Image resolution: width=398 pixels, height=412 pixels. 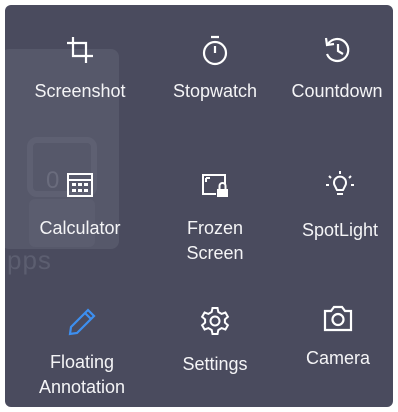 What do you see at coordinates (80, 91) in the screenshot?
I see `screenshot-label: Screenshot` at bounding box center [80, 91].